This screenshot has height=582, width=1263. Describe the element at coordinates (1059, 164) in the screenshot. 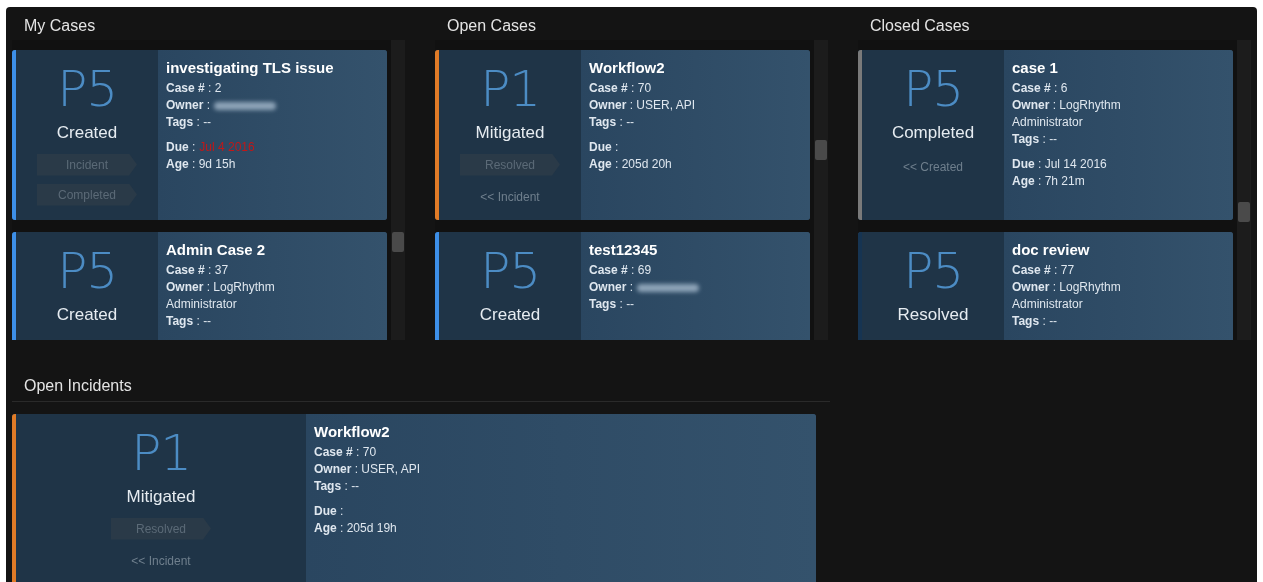

I see `case-field: Due : Jul 14 2016` at that location.